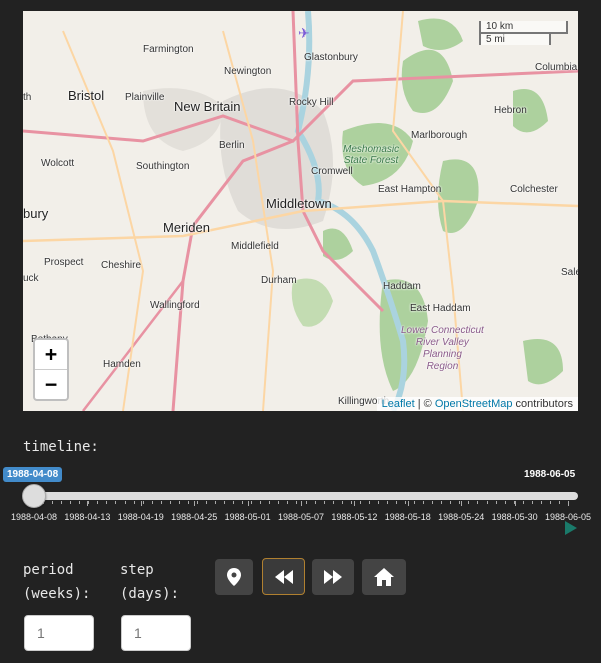 Image resolution: width=601 pixels, height=663 pixels. I want to click on town-label: Middlefield, so click(255, 246).